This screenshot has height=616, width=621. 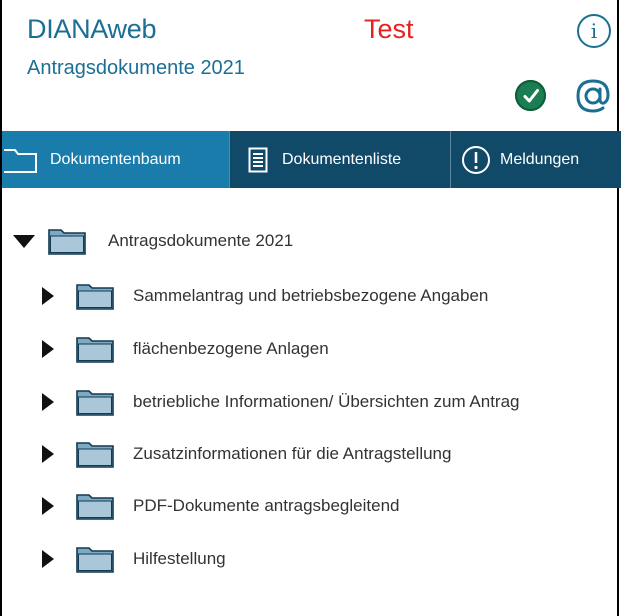 What do you see at coordinates (21, 160) in the screenshot?
I see `folder-outline-icon` at bounding box center [21, 160].